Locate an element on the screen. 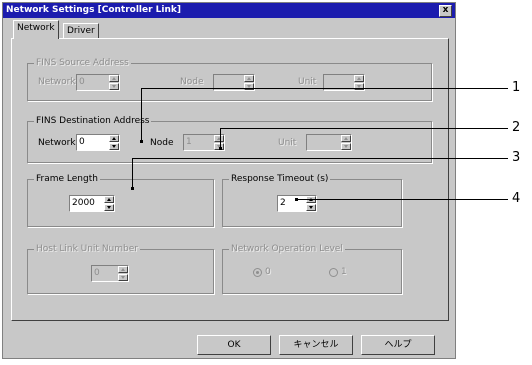  destination-node-value: 1 is located at coordinates (189, 142).